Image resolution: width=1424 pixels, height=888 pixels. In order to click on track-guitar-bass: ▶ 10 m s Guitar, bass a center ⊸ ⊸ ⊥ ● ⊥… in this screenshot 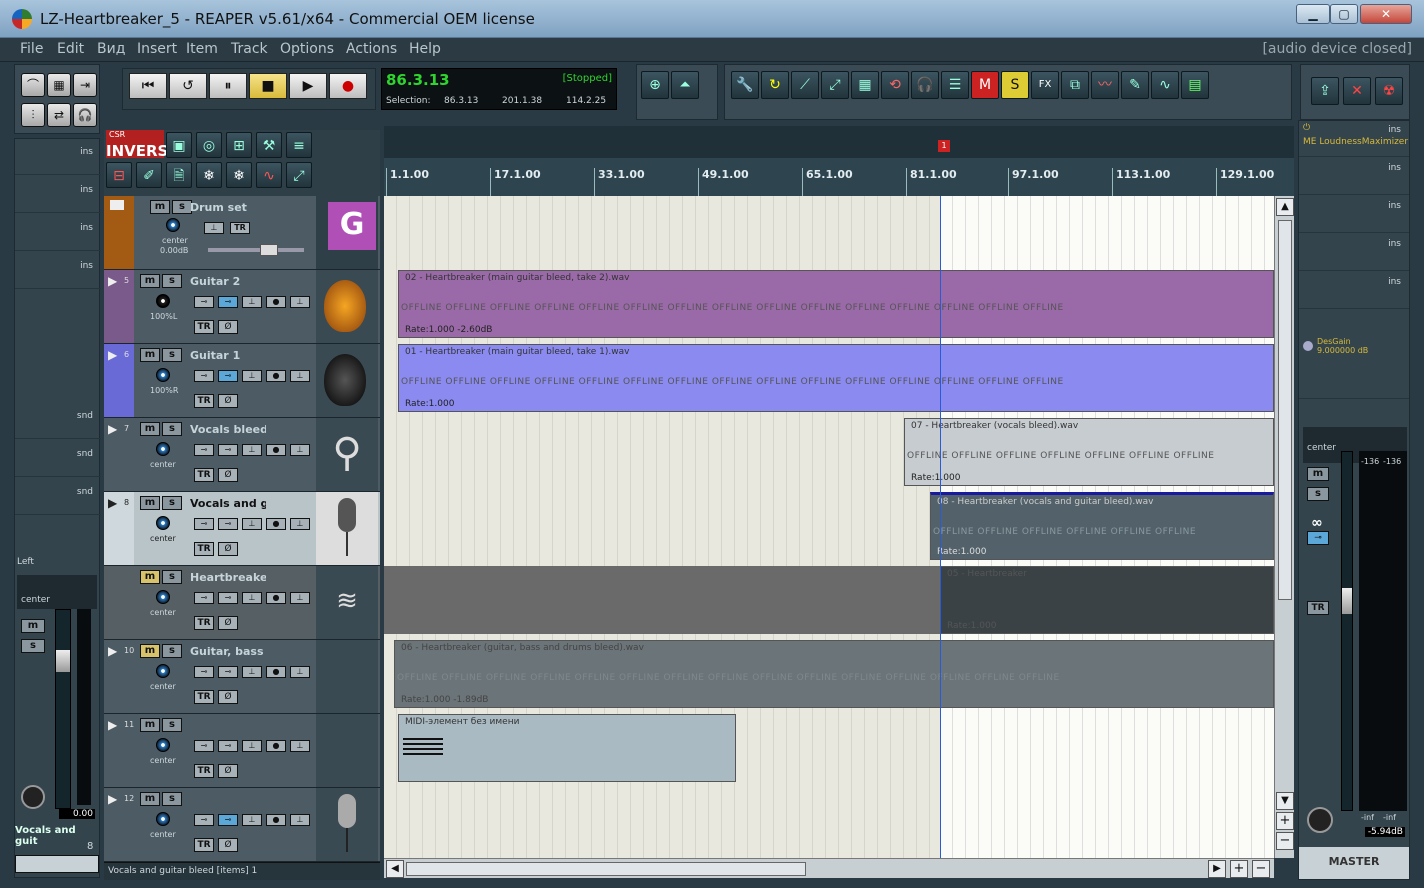, I will do `click(242, 677)`.